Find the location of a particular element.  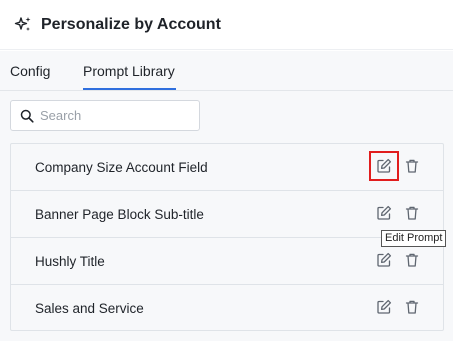

list-item: Company Size Account Field is located at coordinates (227, 167).